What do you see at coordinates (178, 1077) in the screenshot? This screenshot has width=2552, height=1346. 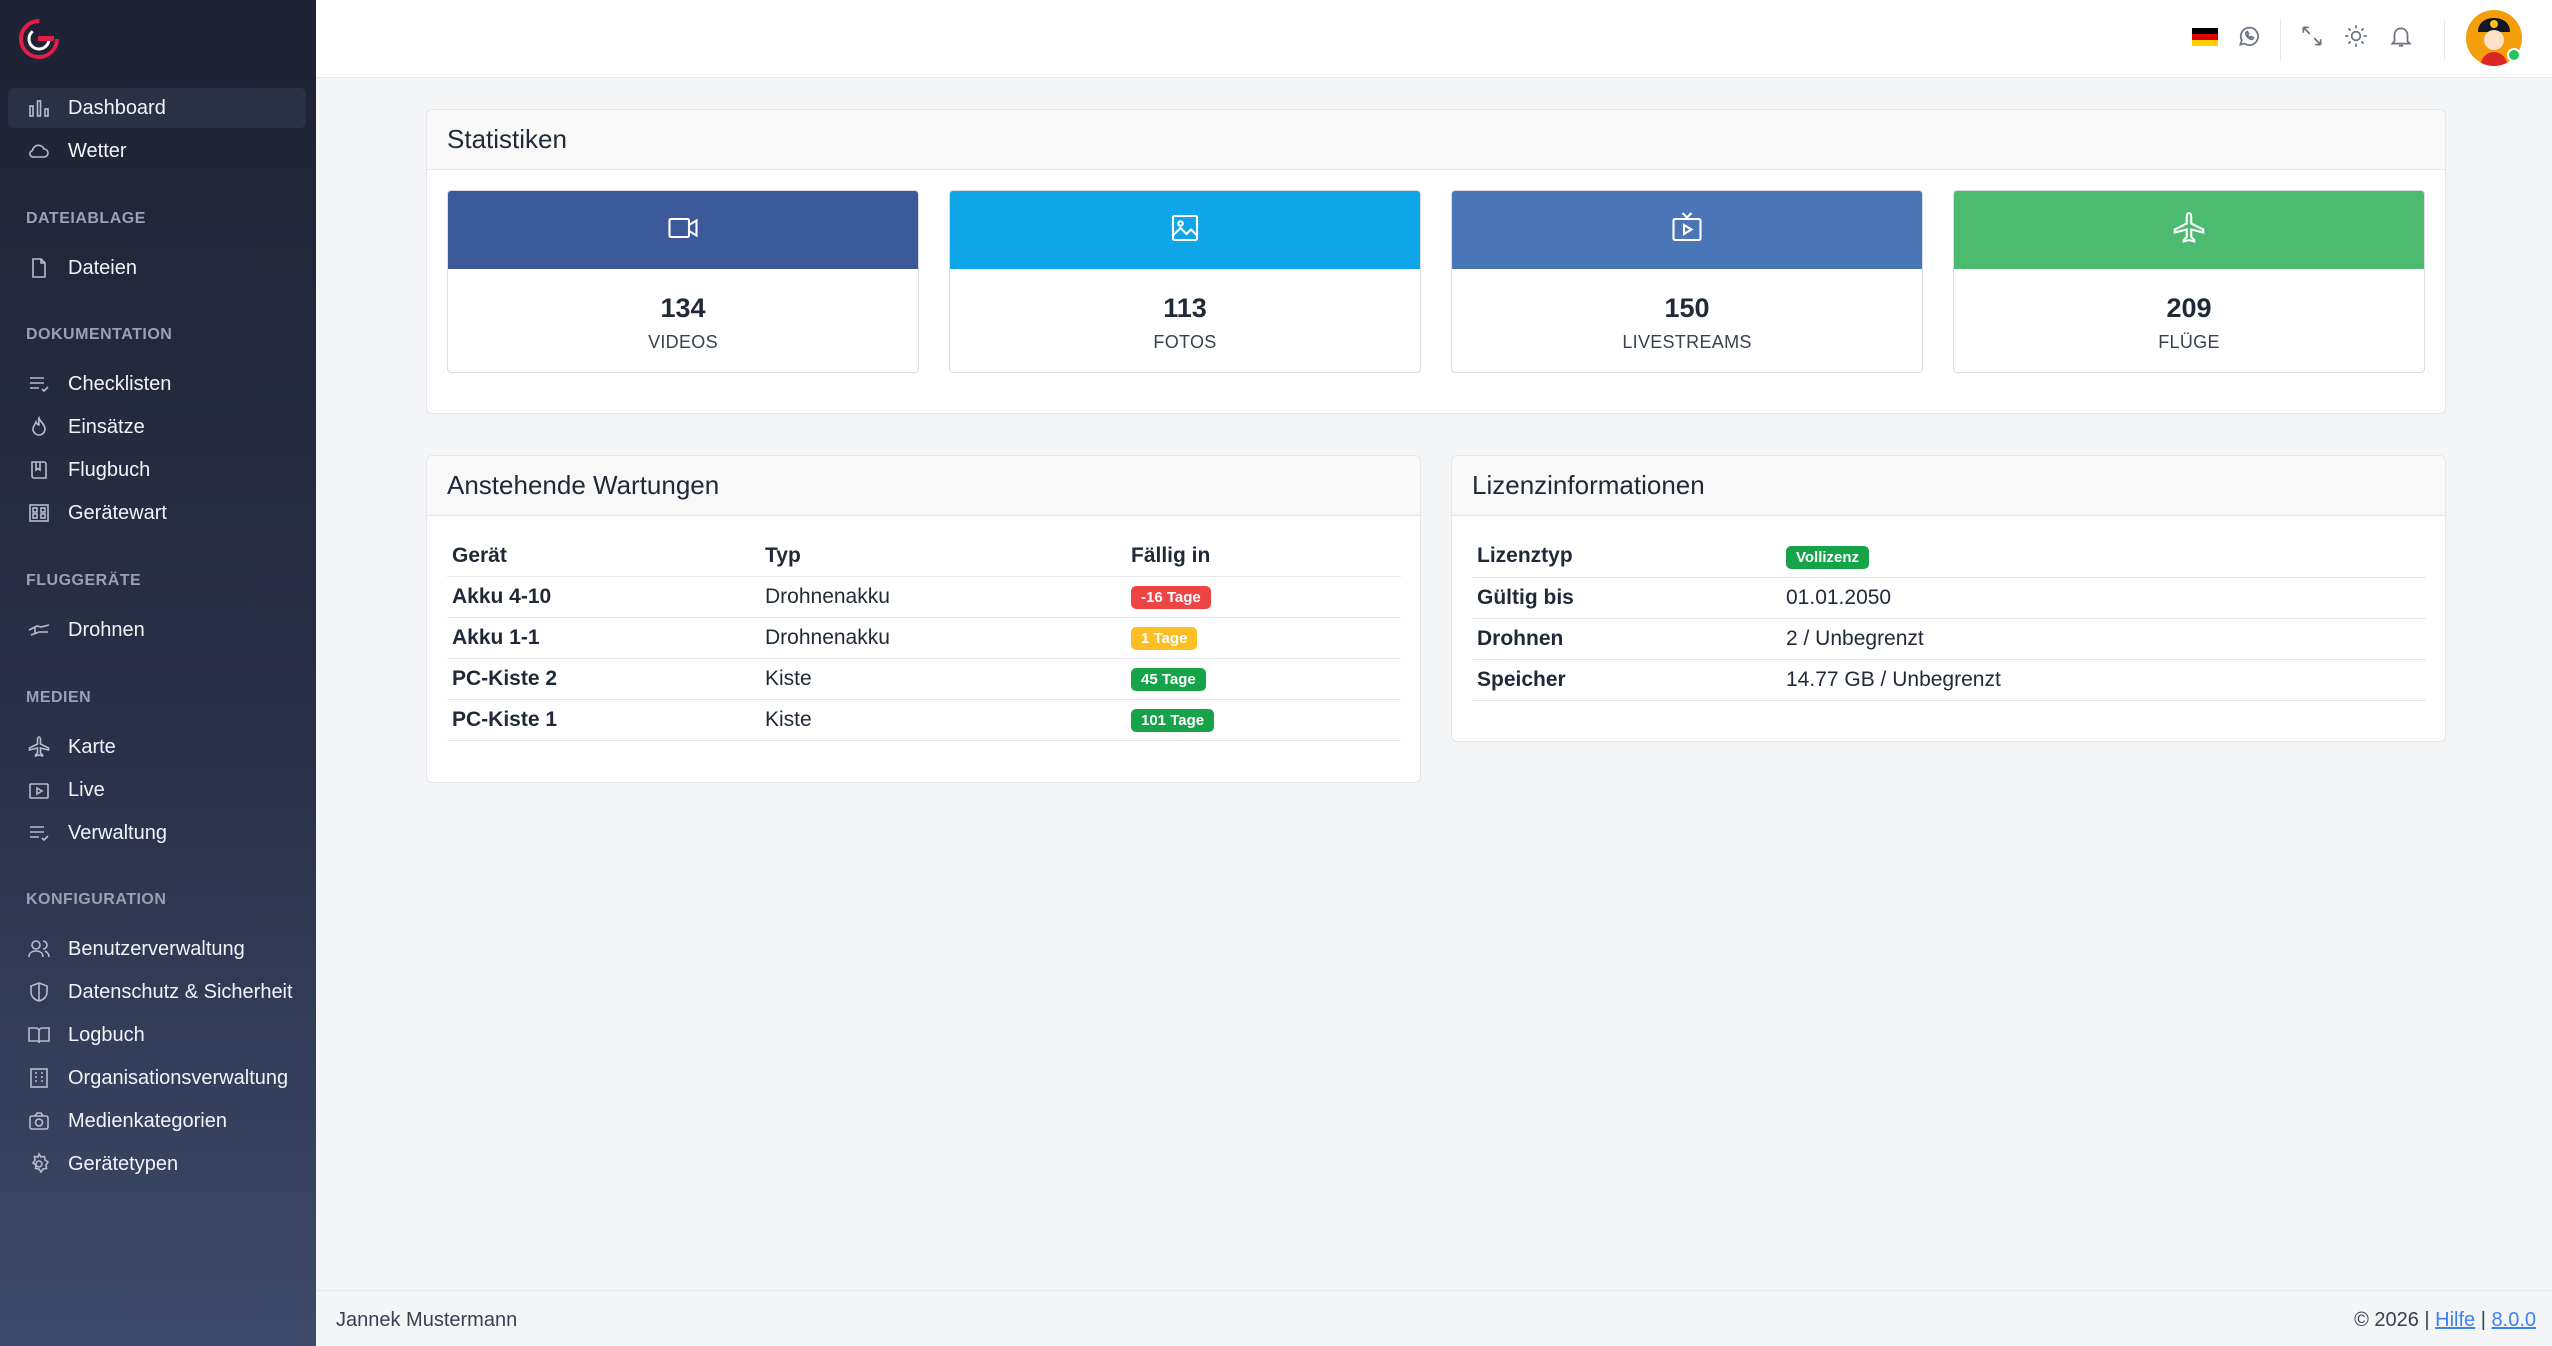 I see `sidebar-item-label: Organisationsverwaltung` at bounding box center [178, 1077].